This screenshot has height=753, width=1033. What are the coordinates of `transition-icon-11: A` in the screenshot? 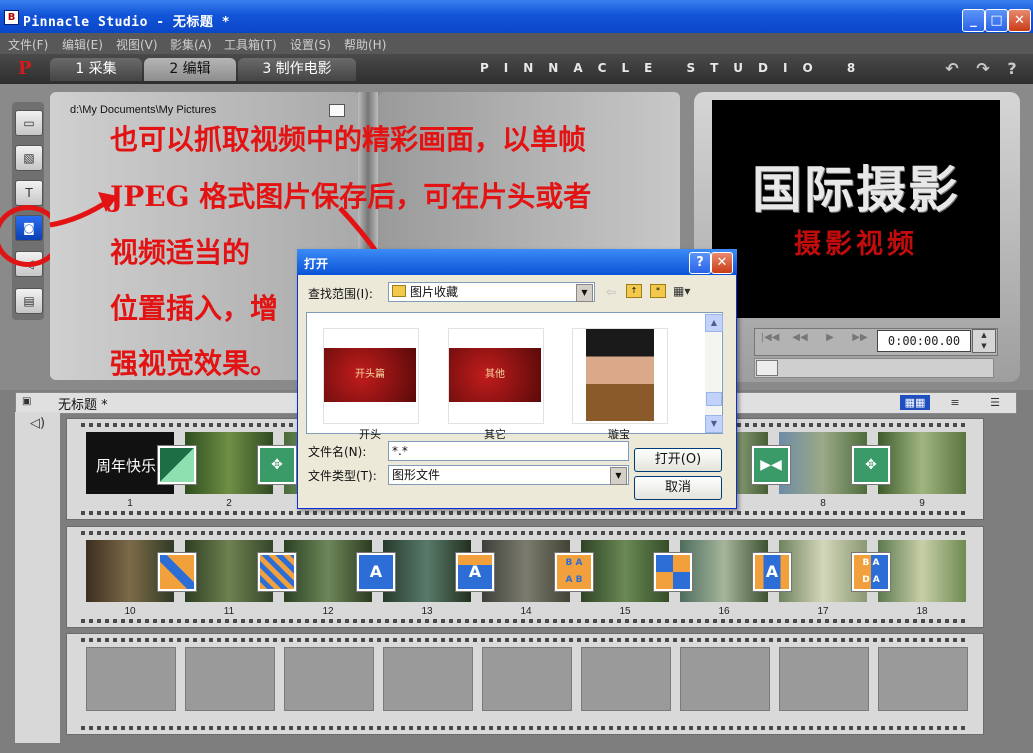 It's located at (772, 572).